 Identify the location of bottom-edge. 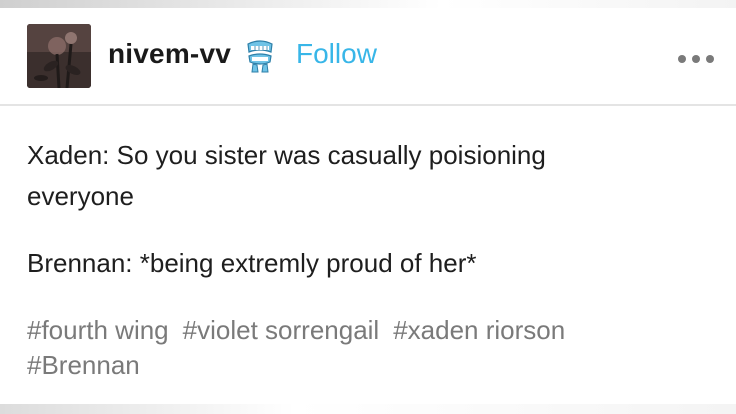
(368, 409).